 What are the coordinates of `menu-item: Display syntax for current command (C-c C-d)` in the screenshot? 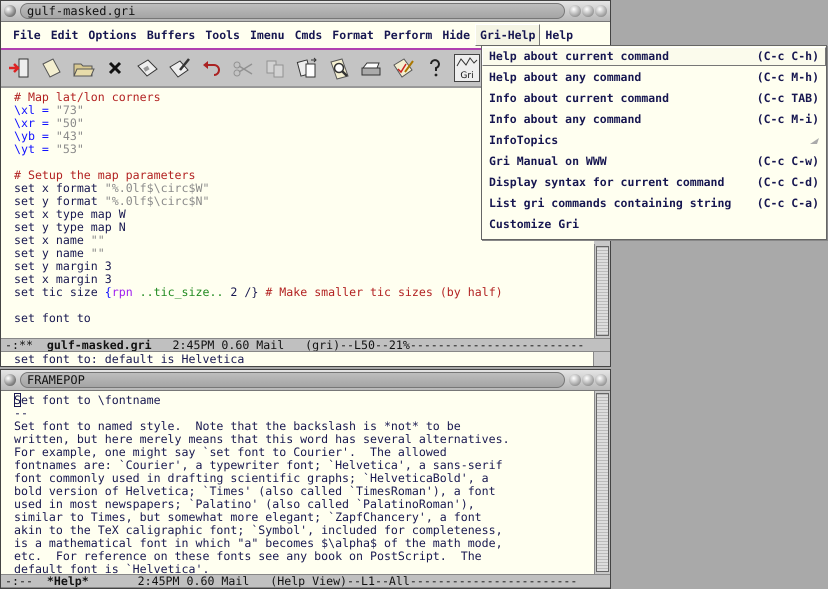 It's located at (654, 182).